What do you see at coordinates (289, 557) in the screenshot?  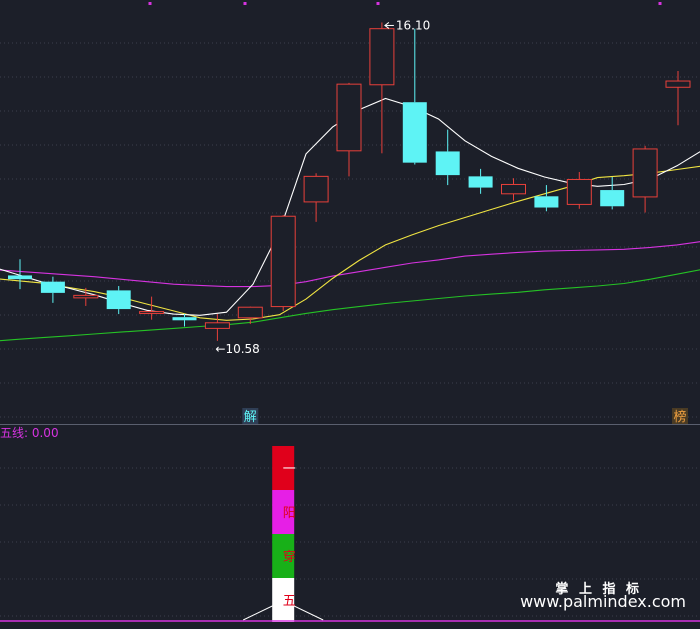 I see `indicator-segment-label: 穿` at bounding box center [289, 557].